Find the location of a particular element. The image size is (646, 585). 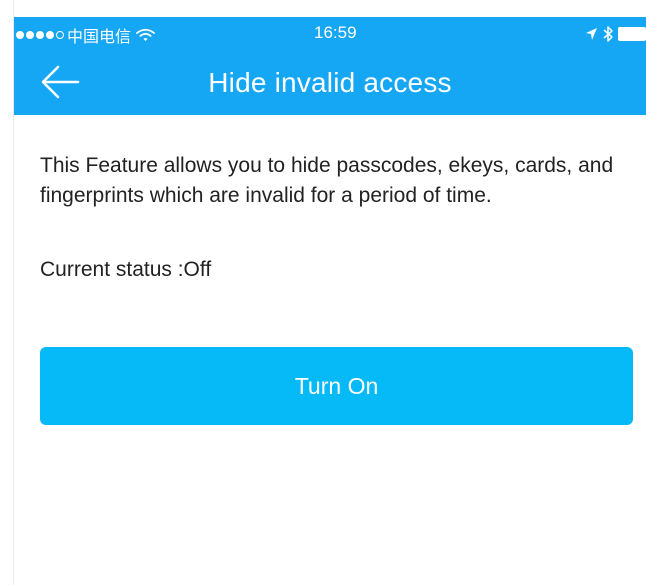

status-bar: 中国电信 16:59 is located at coordinates (330, 33).